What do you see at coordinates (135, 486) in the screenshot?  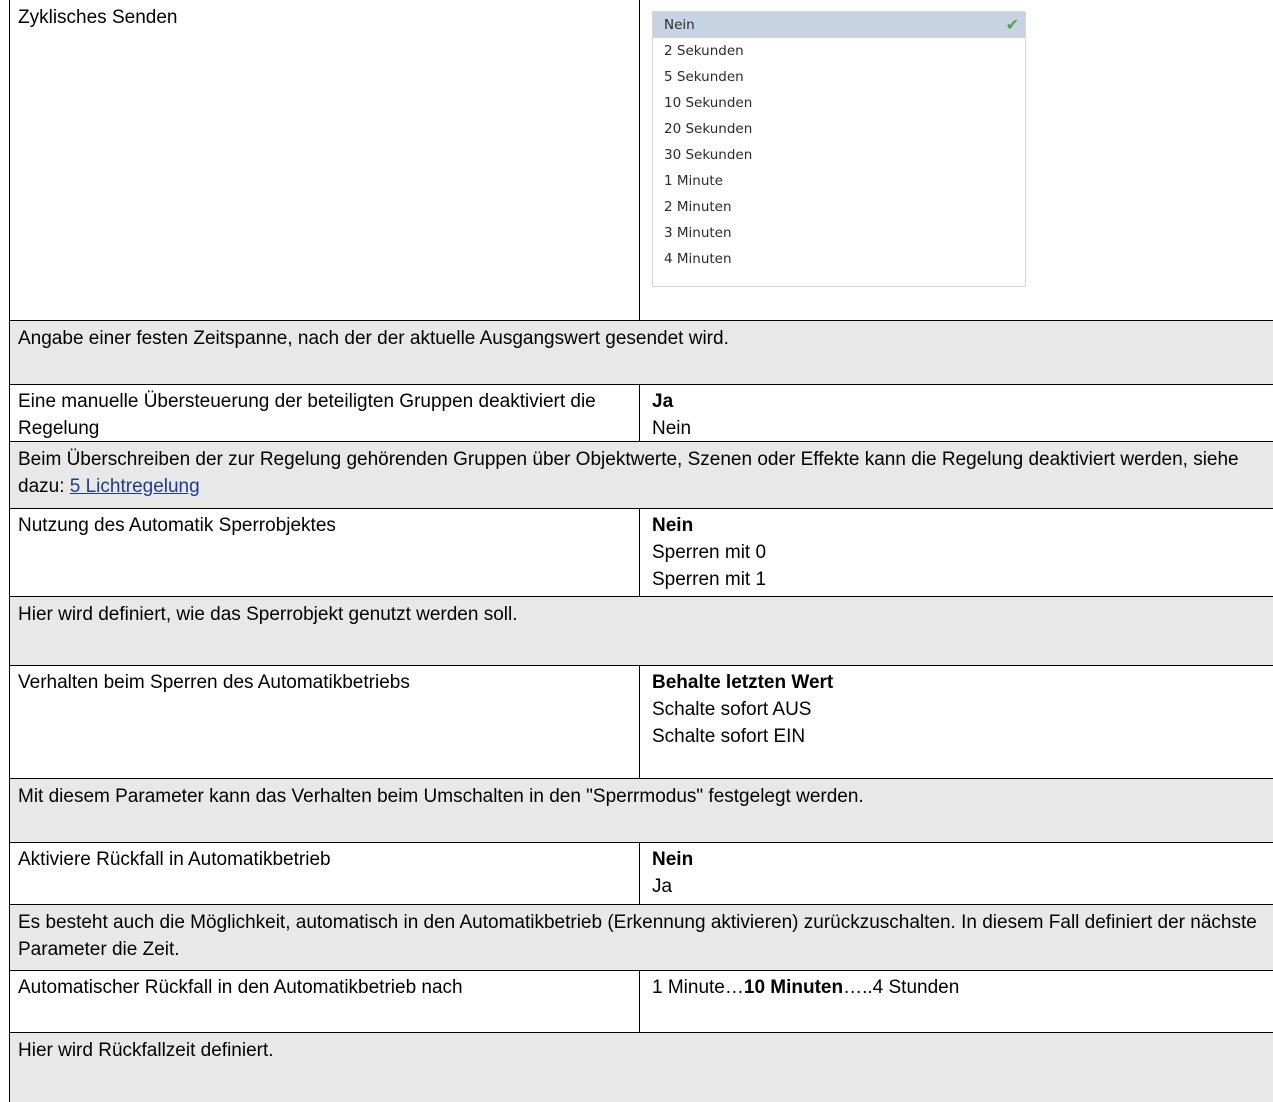 I see `lichtregelung-link: 5 Lichtregelung` at bounding box center [135, 486].